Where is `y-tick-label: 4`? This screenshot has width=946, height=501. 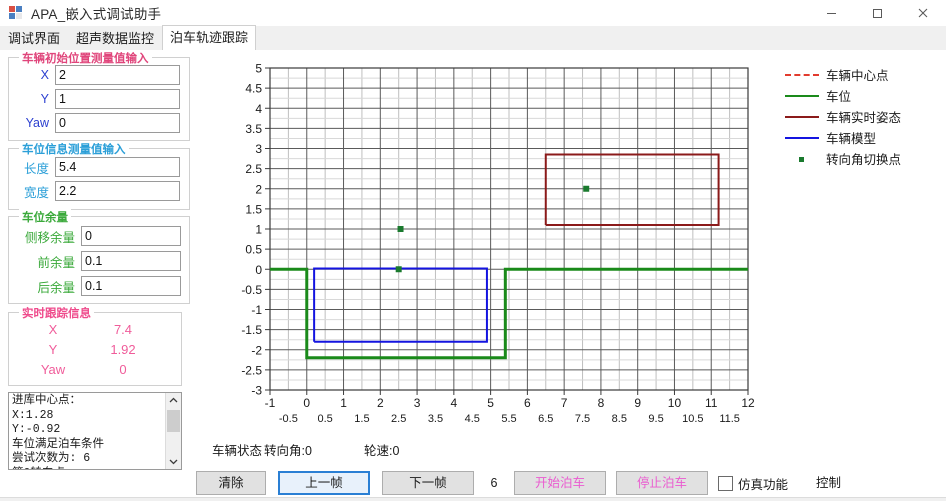
y-tick-label: 4 is located at coordinates (258, 109).